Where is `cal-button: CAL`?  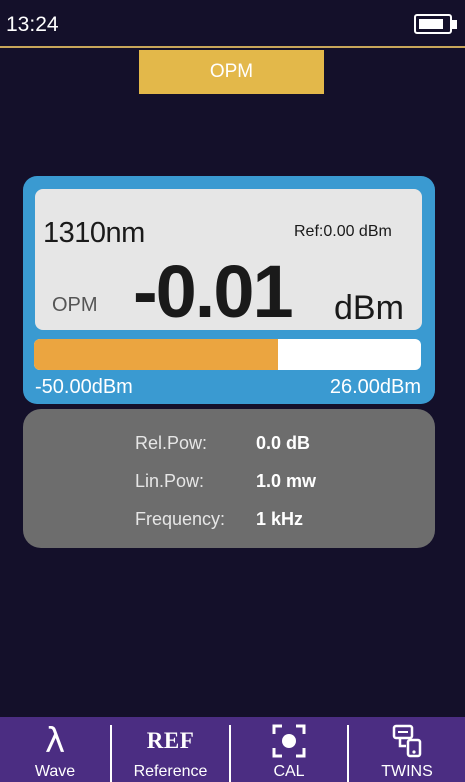
cal-button: CAL is located at coordinates (289, 749).